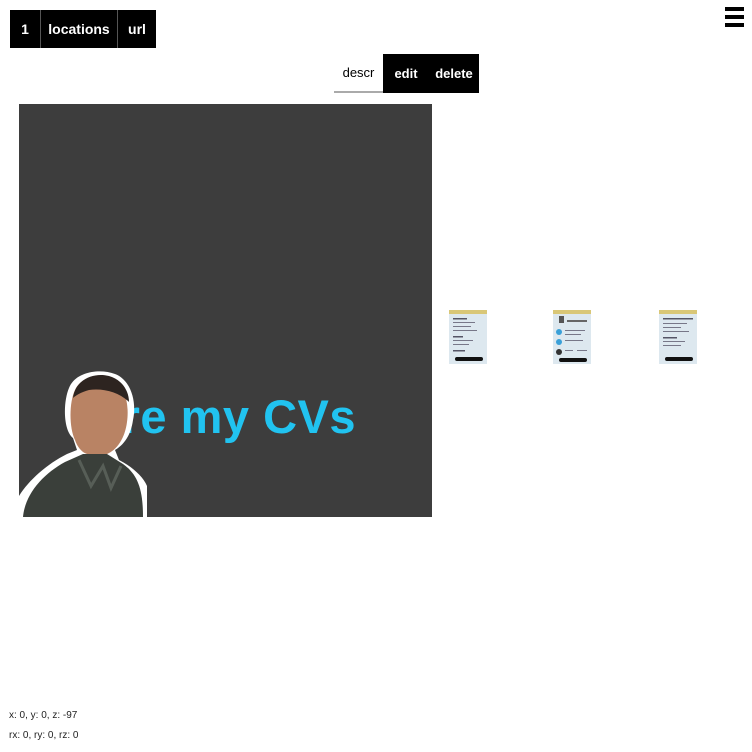 The width and height of the screenshot is (752, 752). I want to click on hamburger-menu-icon, so click(734, 17).